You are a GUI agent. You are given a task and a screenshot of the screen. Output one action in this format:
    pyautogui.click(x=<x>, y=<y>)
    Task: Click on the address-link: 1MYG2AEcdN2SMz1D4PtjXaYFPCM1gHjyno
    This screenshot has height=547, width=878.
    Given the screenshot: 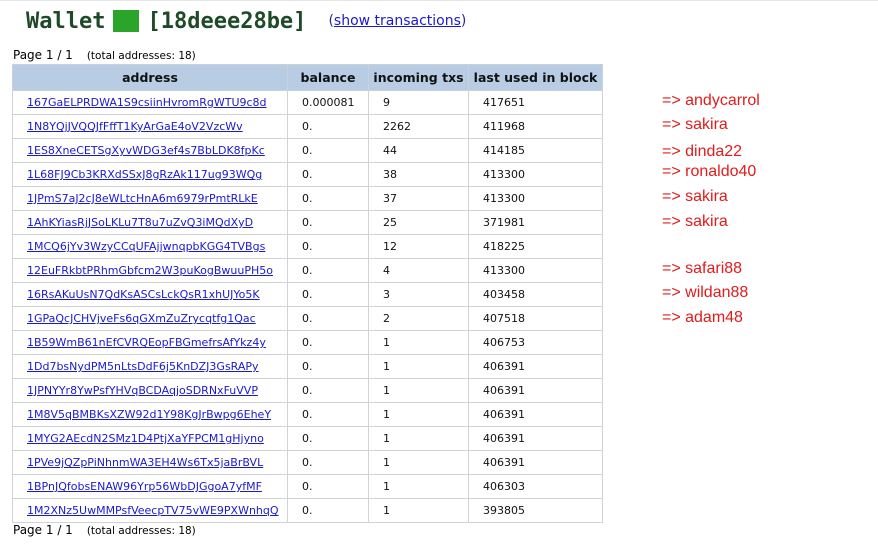 What is the action you would take?
    pyautogui.click(x=145, y=438)
    